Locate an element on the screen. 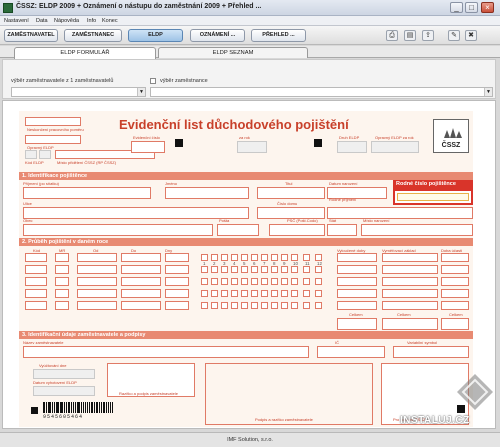  employer-signature-box is located at coordinates (289, 394).